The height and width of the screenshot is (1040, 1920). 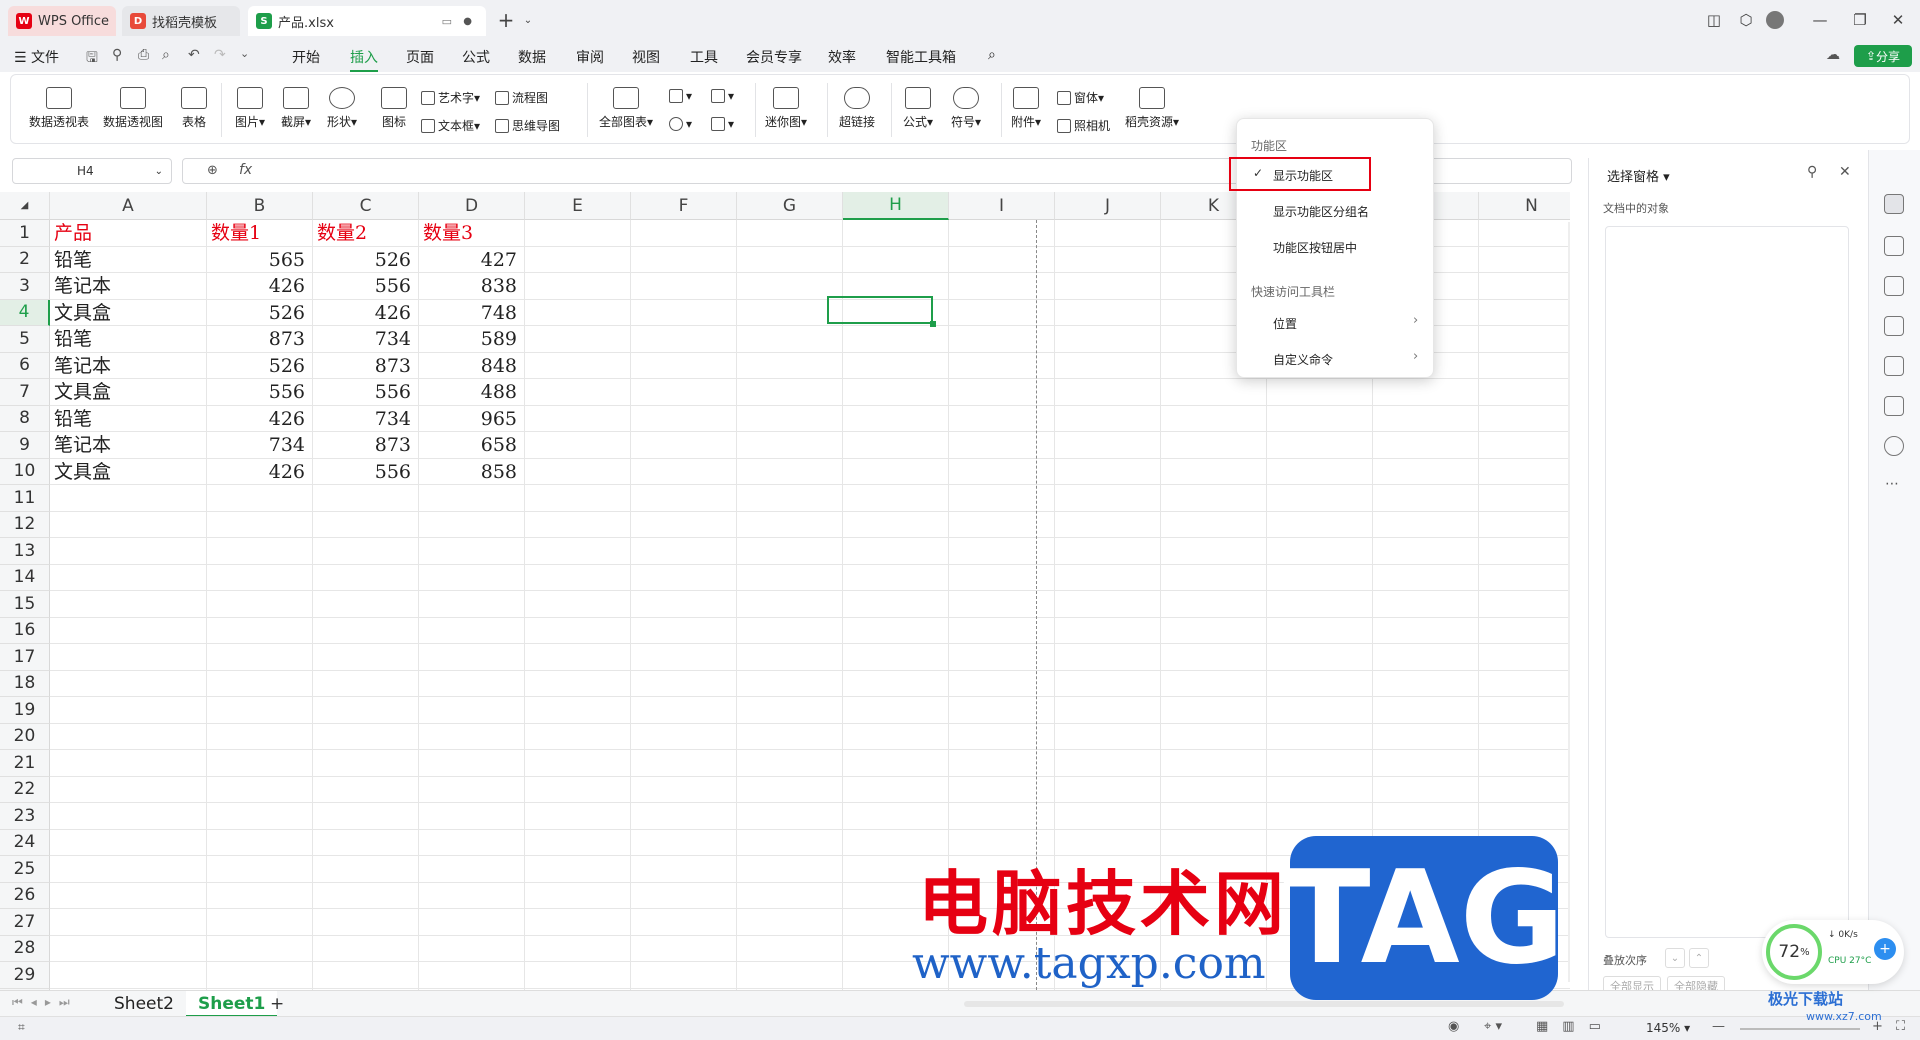 What do you see at coordinates (473, 392) in the screenshot?
I see `cell-d7: 488` at bounding box center [473, 392].